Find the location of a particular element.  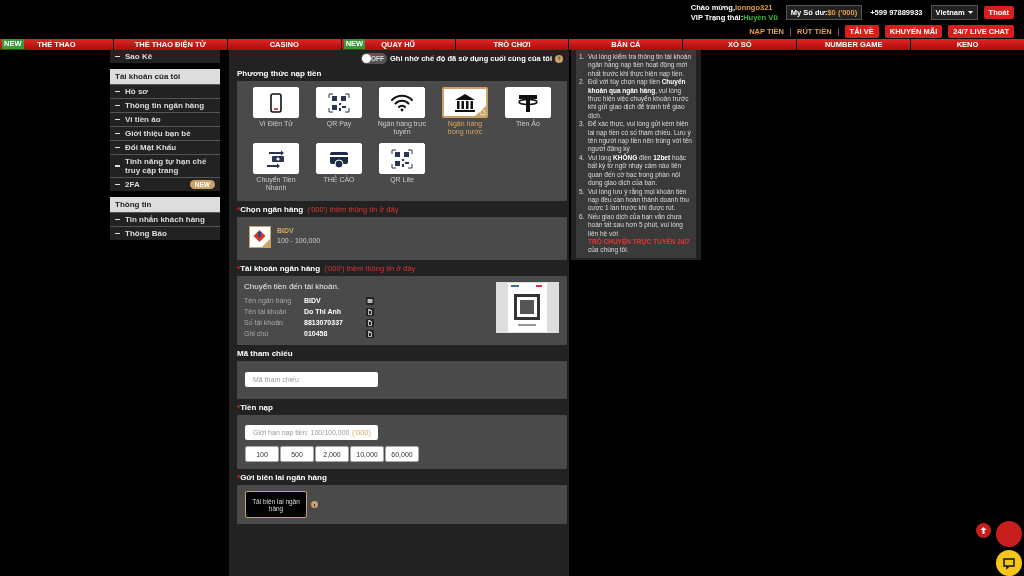

sidebar-heading: Tài khoản của tôi is located at coordinates (165, 76).